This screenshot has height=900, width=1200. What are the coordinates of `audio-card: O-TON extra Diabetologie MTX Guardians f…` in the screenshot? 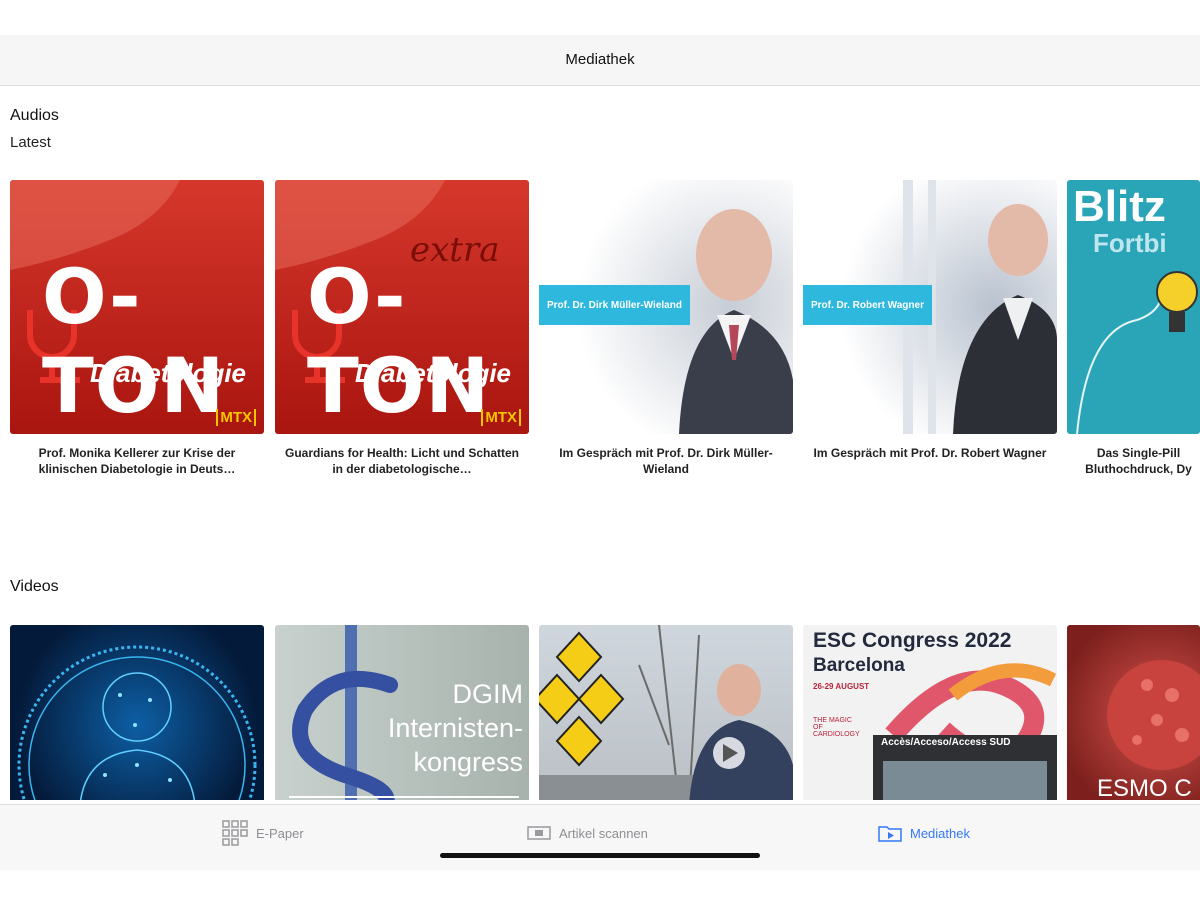 It's located at (402, 350).